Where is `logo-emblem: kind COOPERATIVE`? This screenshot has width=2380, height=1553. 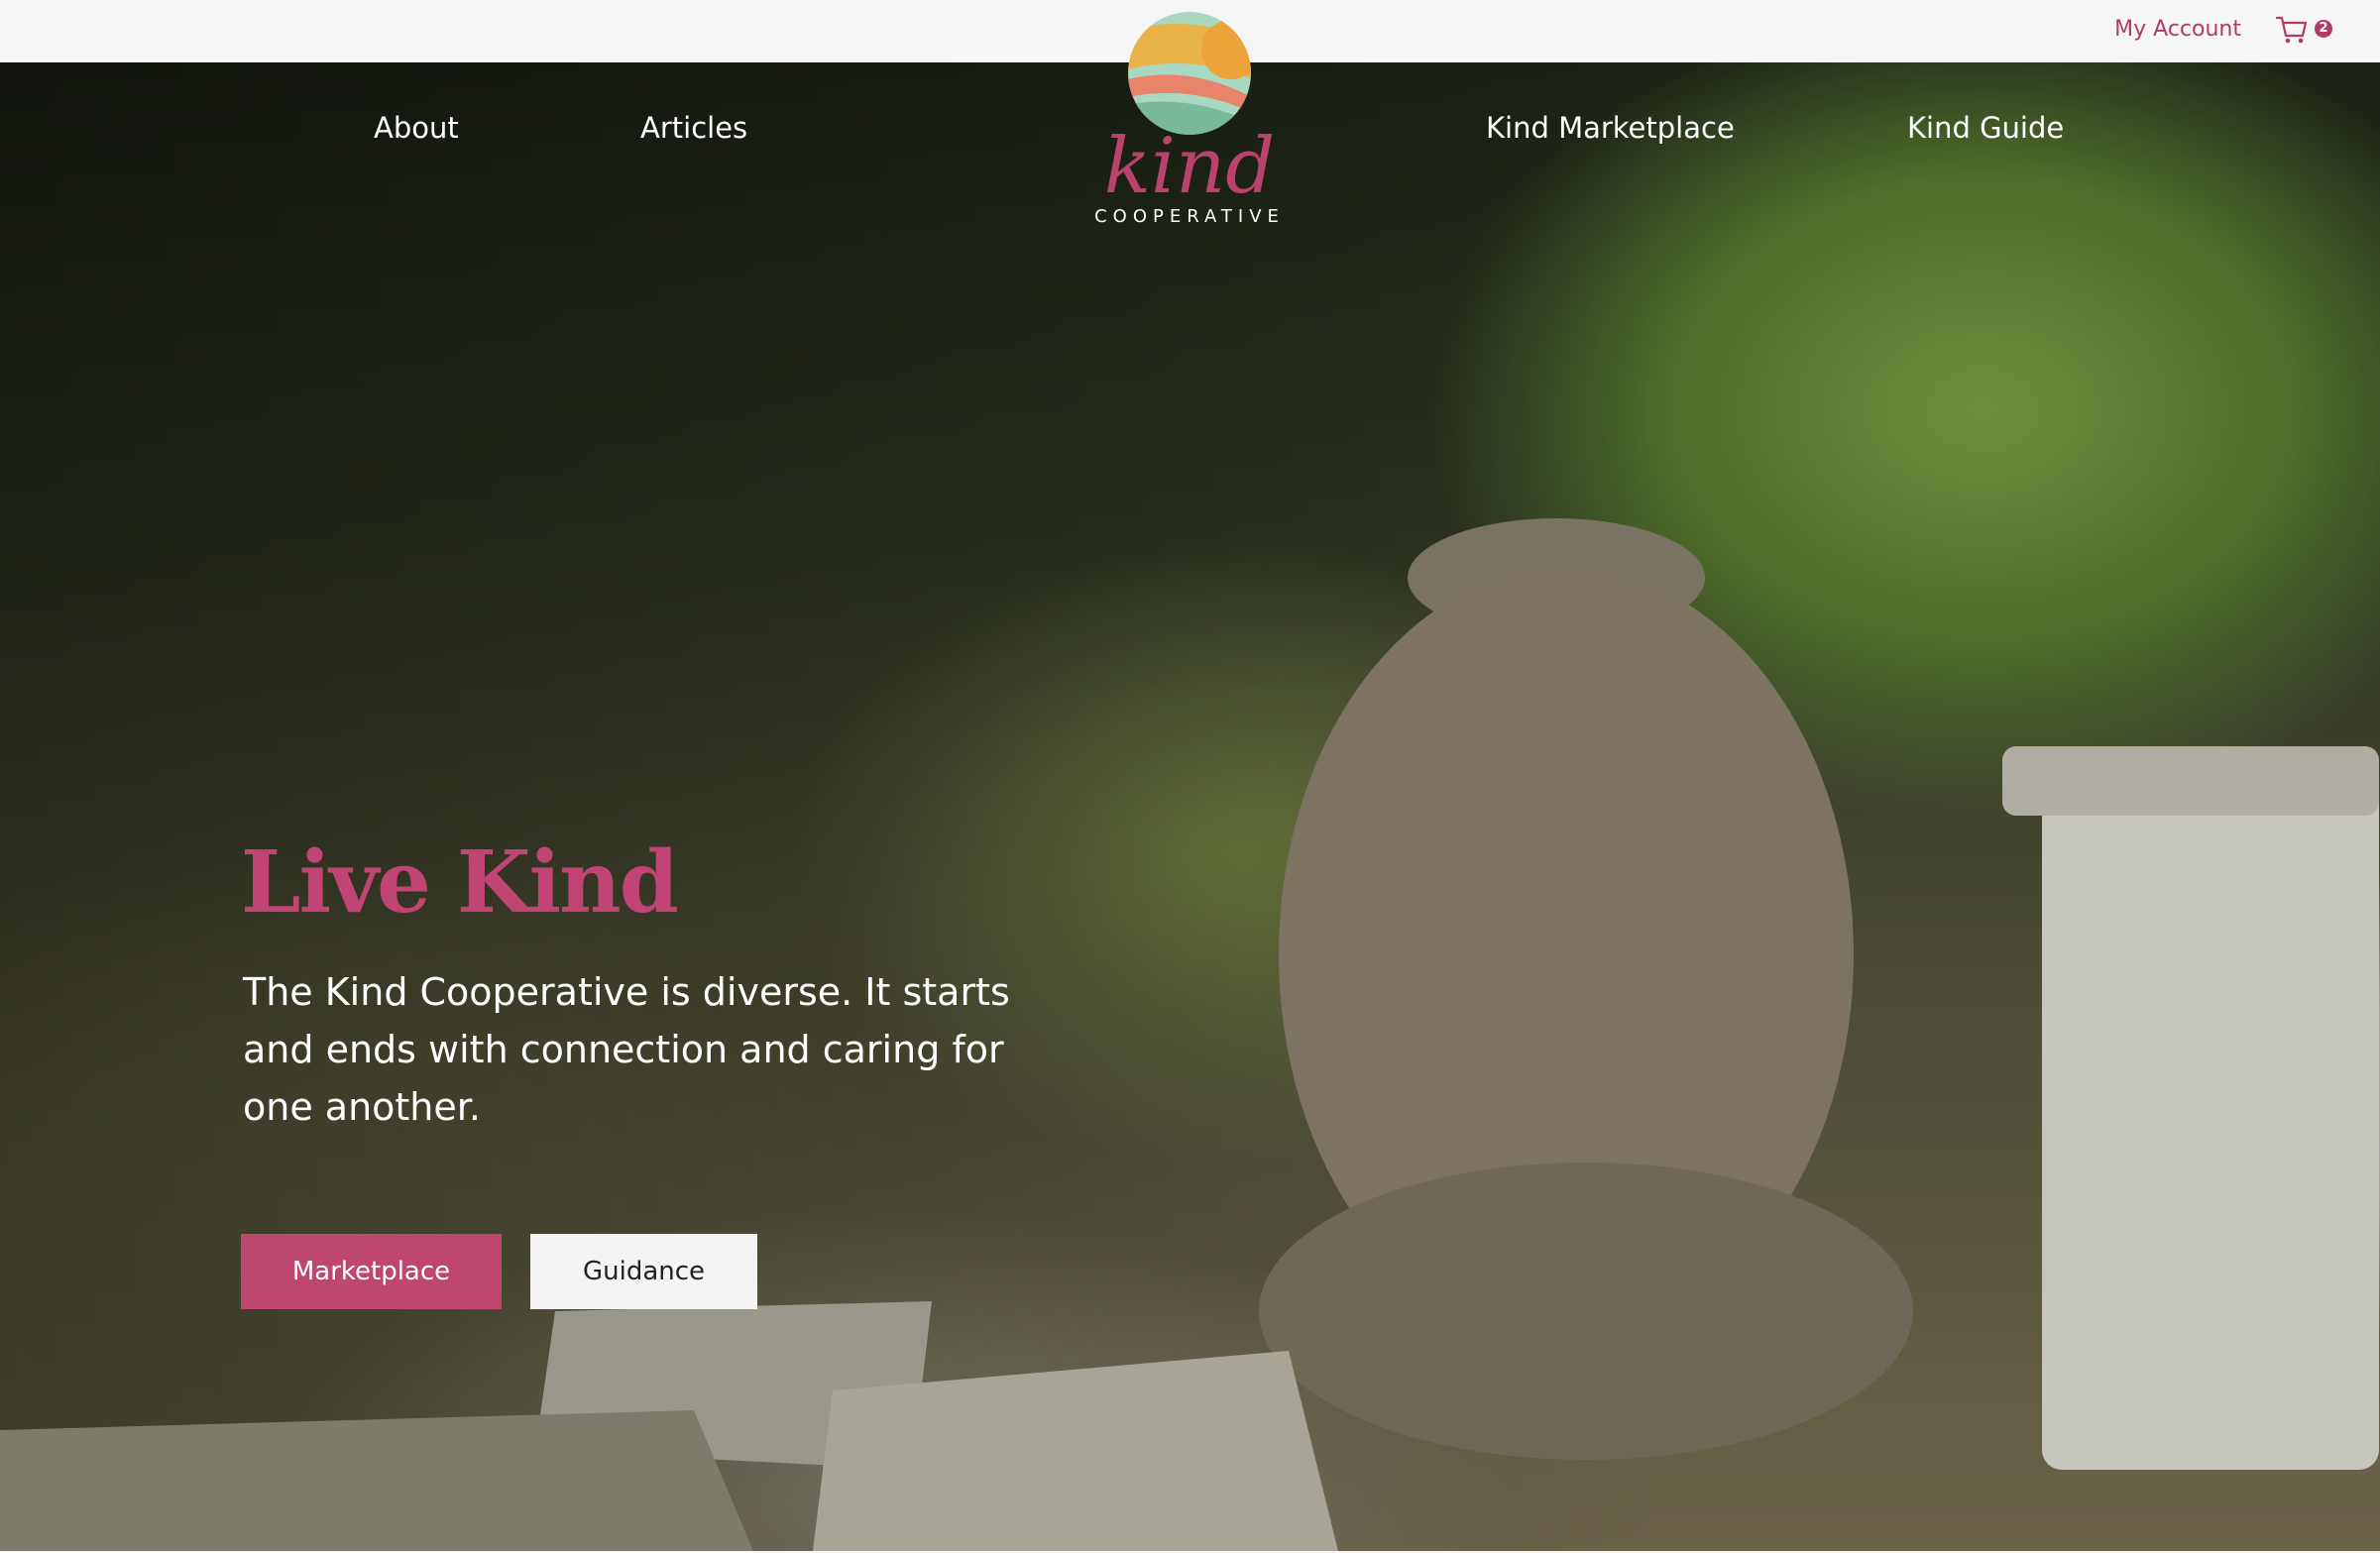
logo-emblem: kind COOPERATIVE is located at coordinates (1189, 119).